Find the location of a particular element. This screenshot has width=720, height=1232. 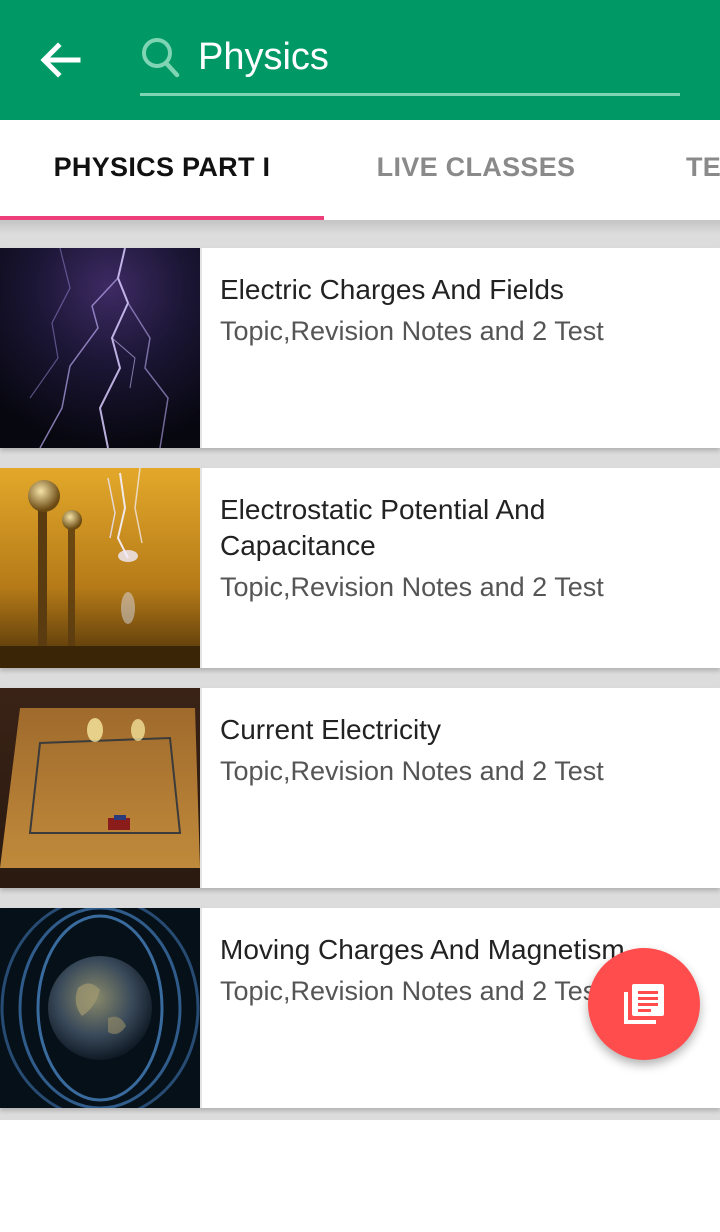

earth-magnetic-field-image is located at coordinates (100, 1008).